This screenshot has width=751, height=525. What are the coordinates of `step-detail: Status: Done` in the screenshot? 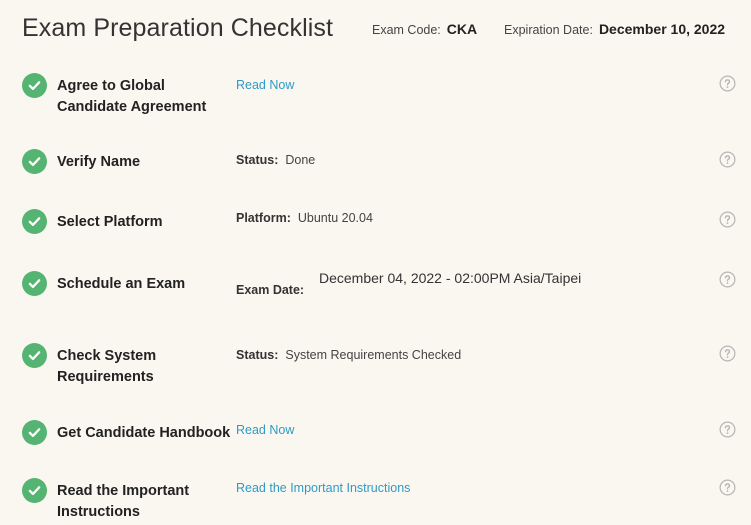 It's located at (275, 160).